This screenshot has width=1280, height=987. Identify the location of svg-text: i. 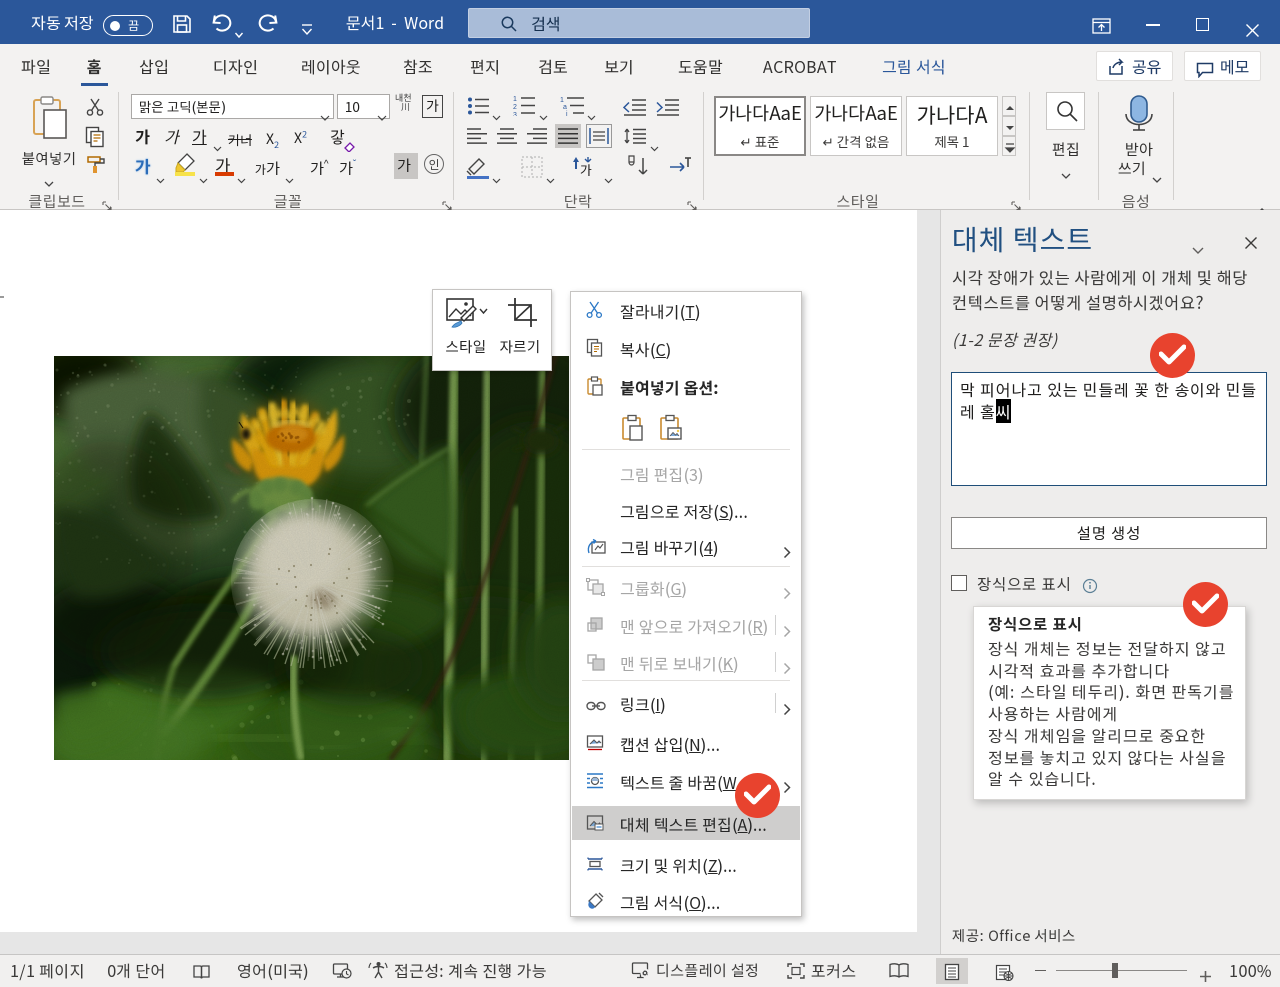
(567, 113).